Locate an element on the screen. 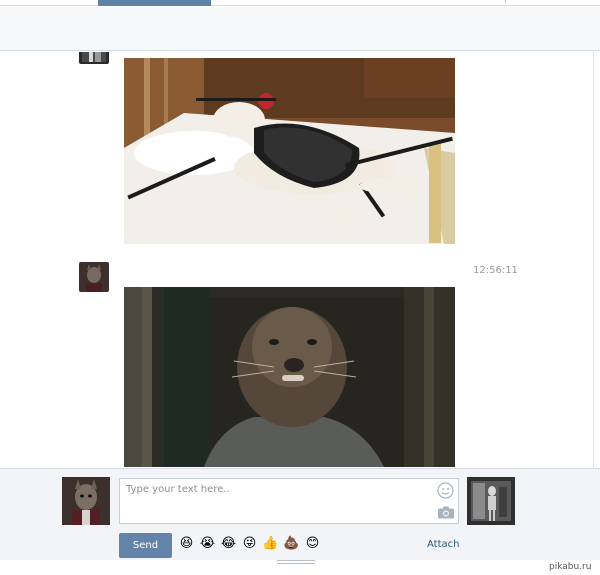 The image size is (600, 575). my-avatar-small is located at coordinates (94, 277).